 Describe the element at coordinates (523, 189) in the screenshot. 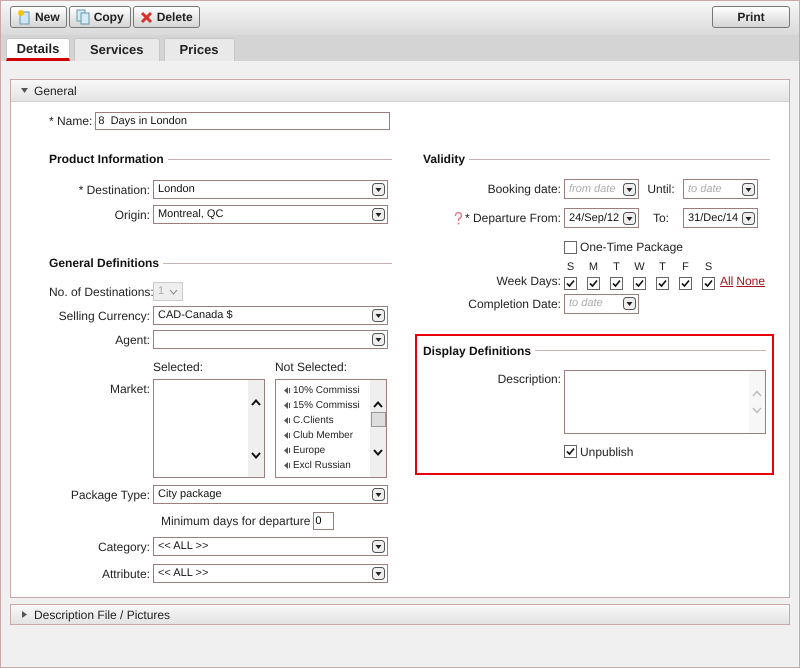

I see `field-label: Booking date:` at that location.